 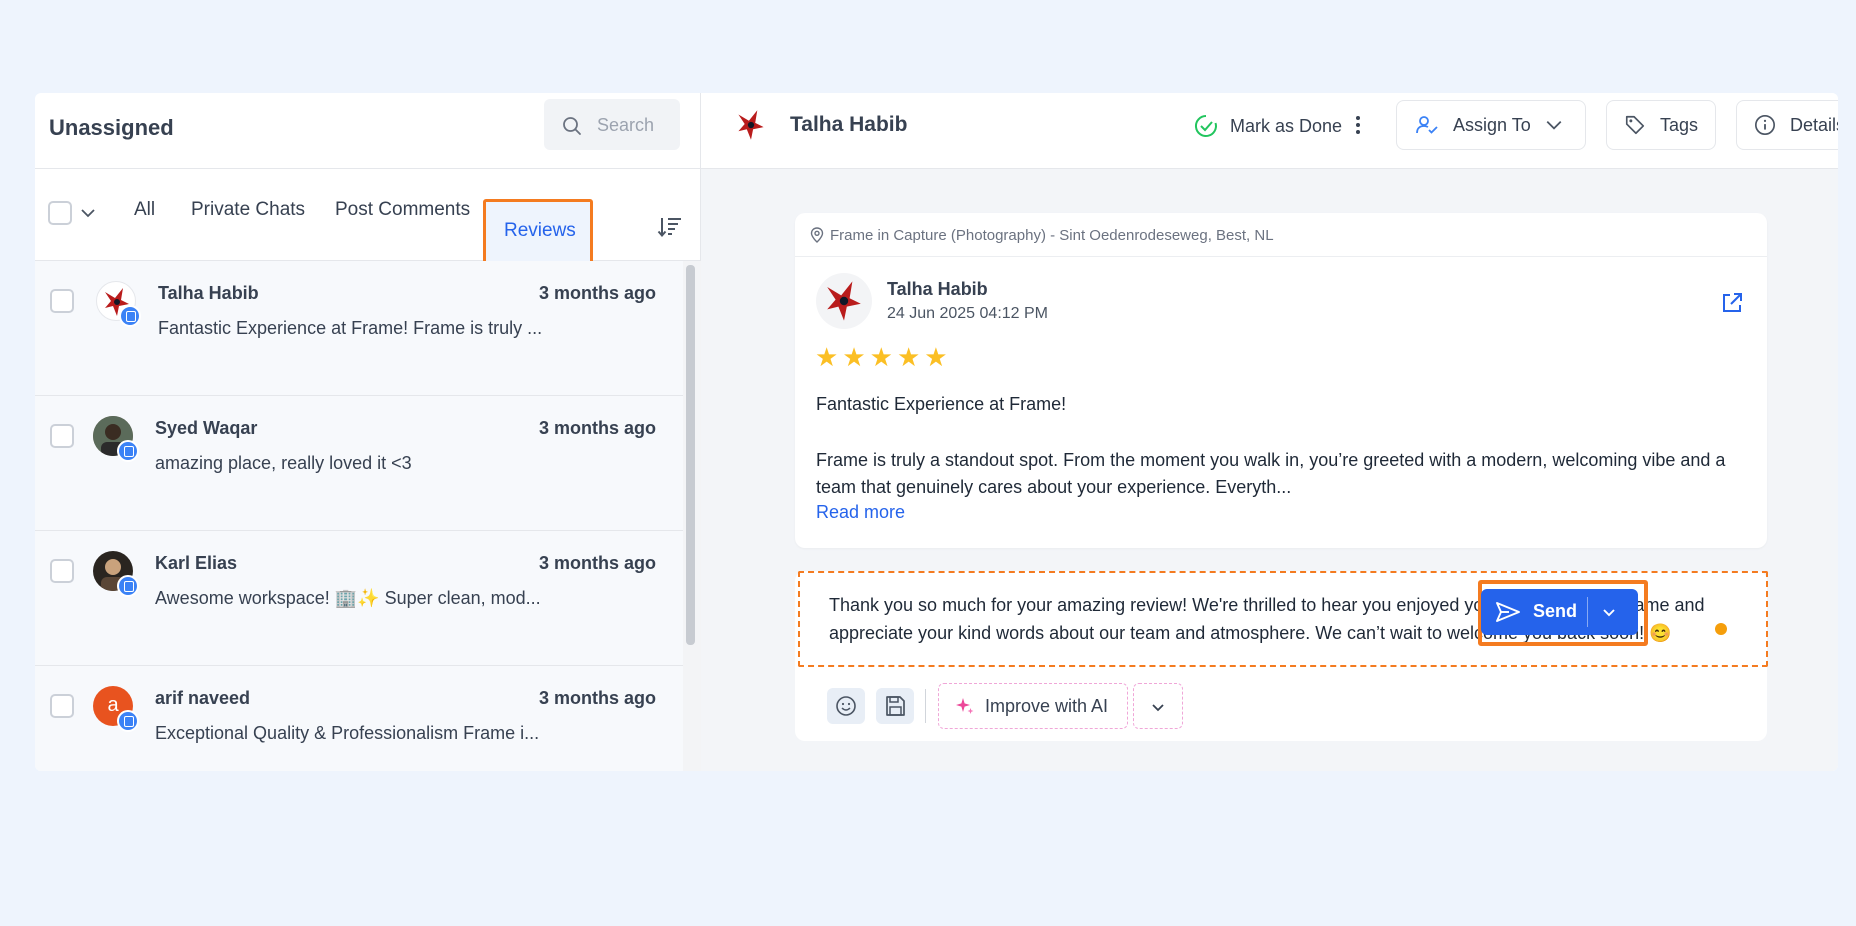 I want to click on external-link-icon, so click(x=1732, y=303).